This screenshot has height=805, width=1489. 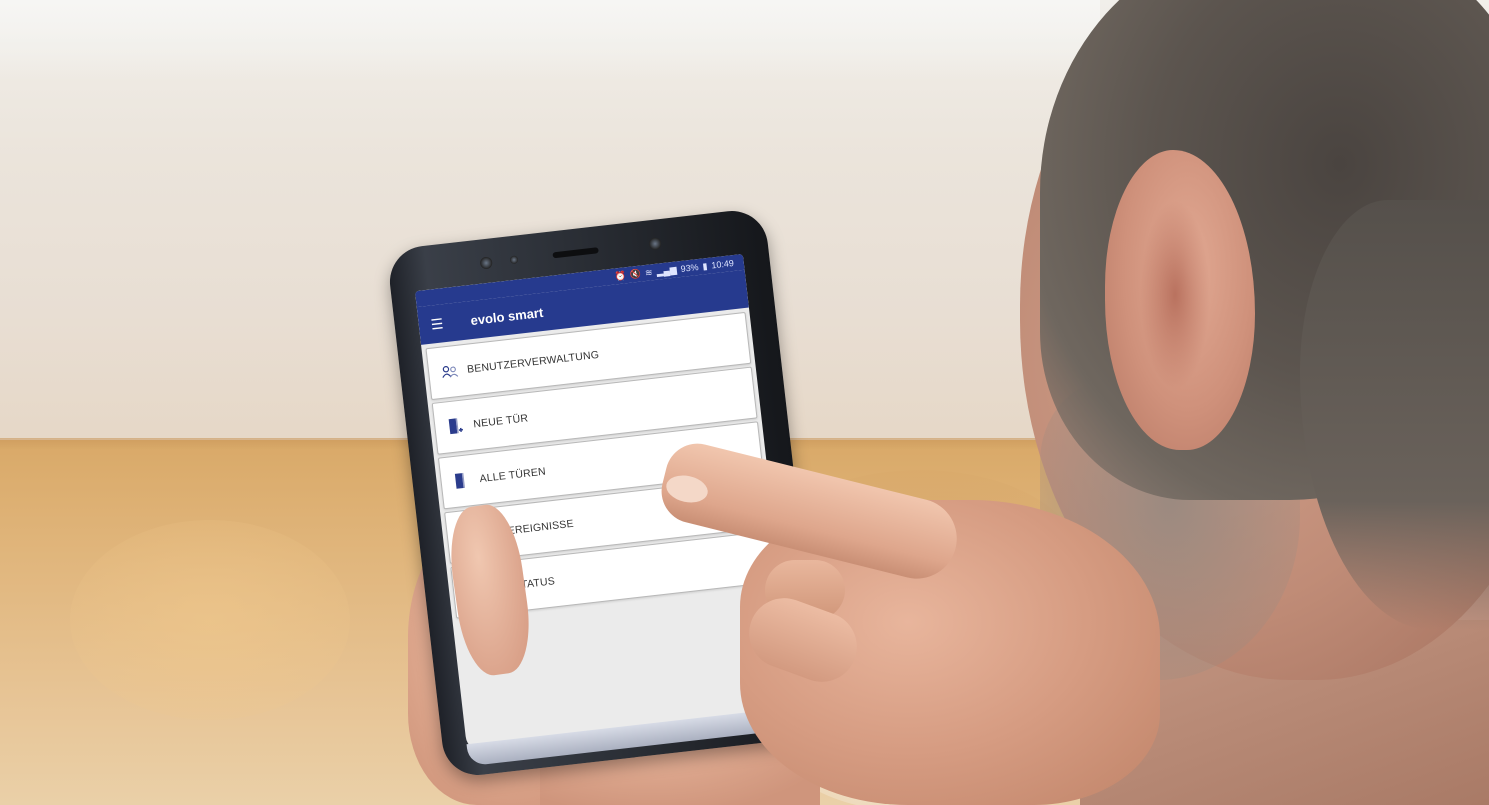 What do you see at coordinates (441, 323) in the screenshot?
I see `hamburger-menu-icon: ☰` at bounding box center [441, 323].